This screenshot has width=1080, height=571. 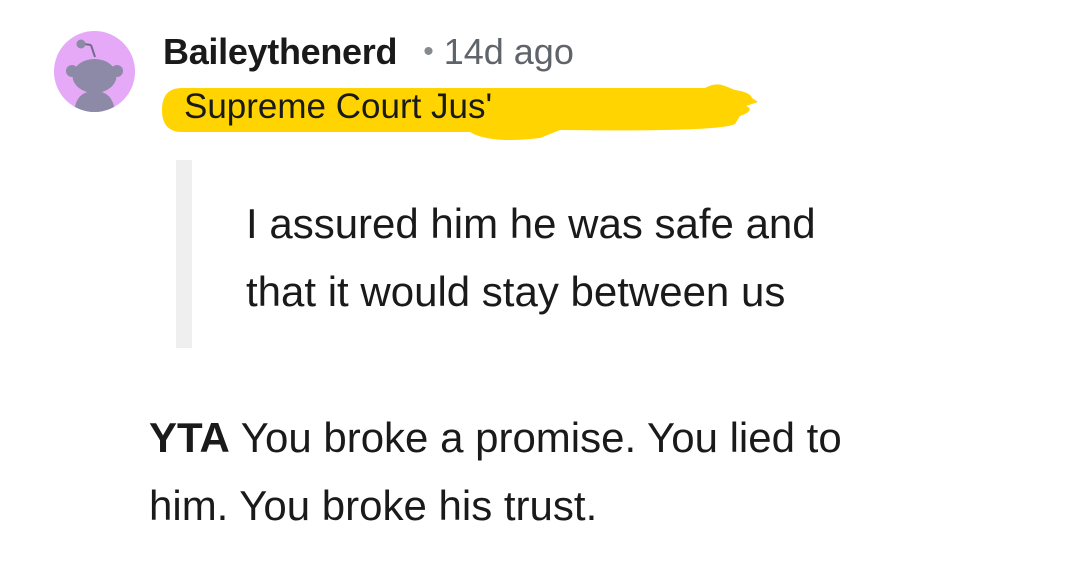 What do you see at coordinates (338, 106) in the screenshot?
I see `flair-text: Supreme Court Jus'` at bounding box center [338, 106].